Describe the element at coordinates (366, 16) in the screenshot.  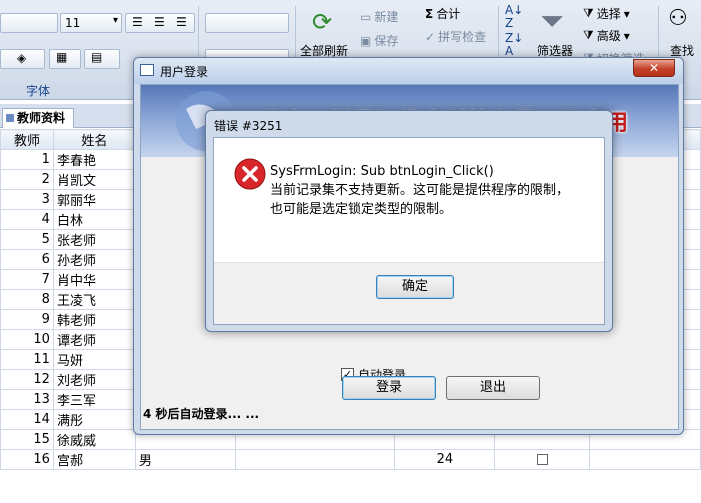
I see `new-record-icon: ▭` at that location.